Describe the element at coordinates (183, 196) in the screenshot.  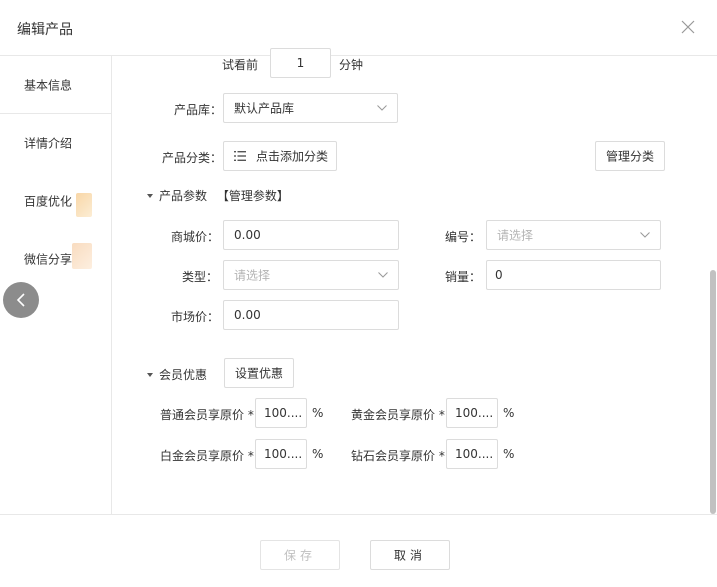
I see `params-section-title: 产品参数` at that location.